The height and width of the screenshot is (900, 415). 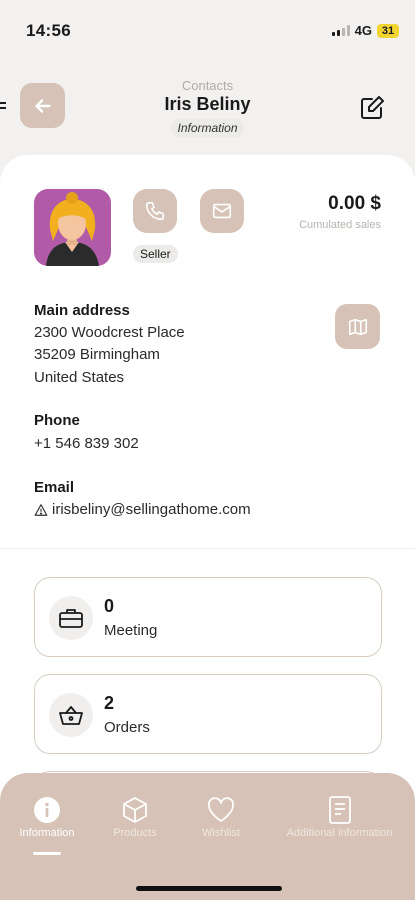 I want to click on document-icon, so click(x=339, y=810).